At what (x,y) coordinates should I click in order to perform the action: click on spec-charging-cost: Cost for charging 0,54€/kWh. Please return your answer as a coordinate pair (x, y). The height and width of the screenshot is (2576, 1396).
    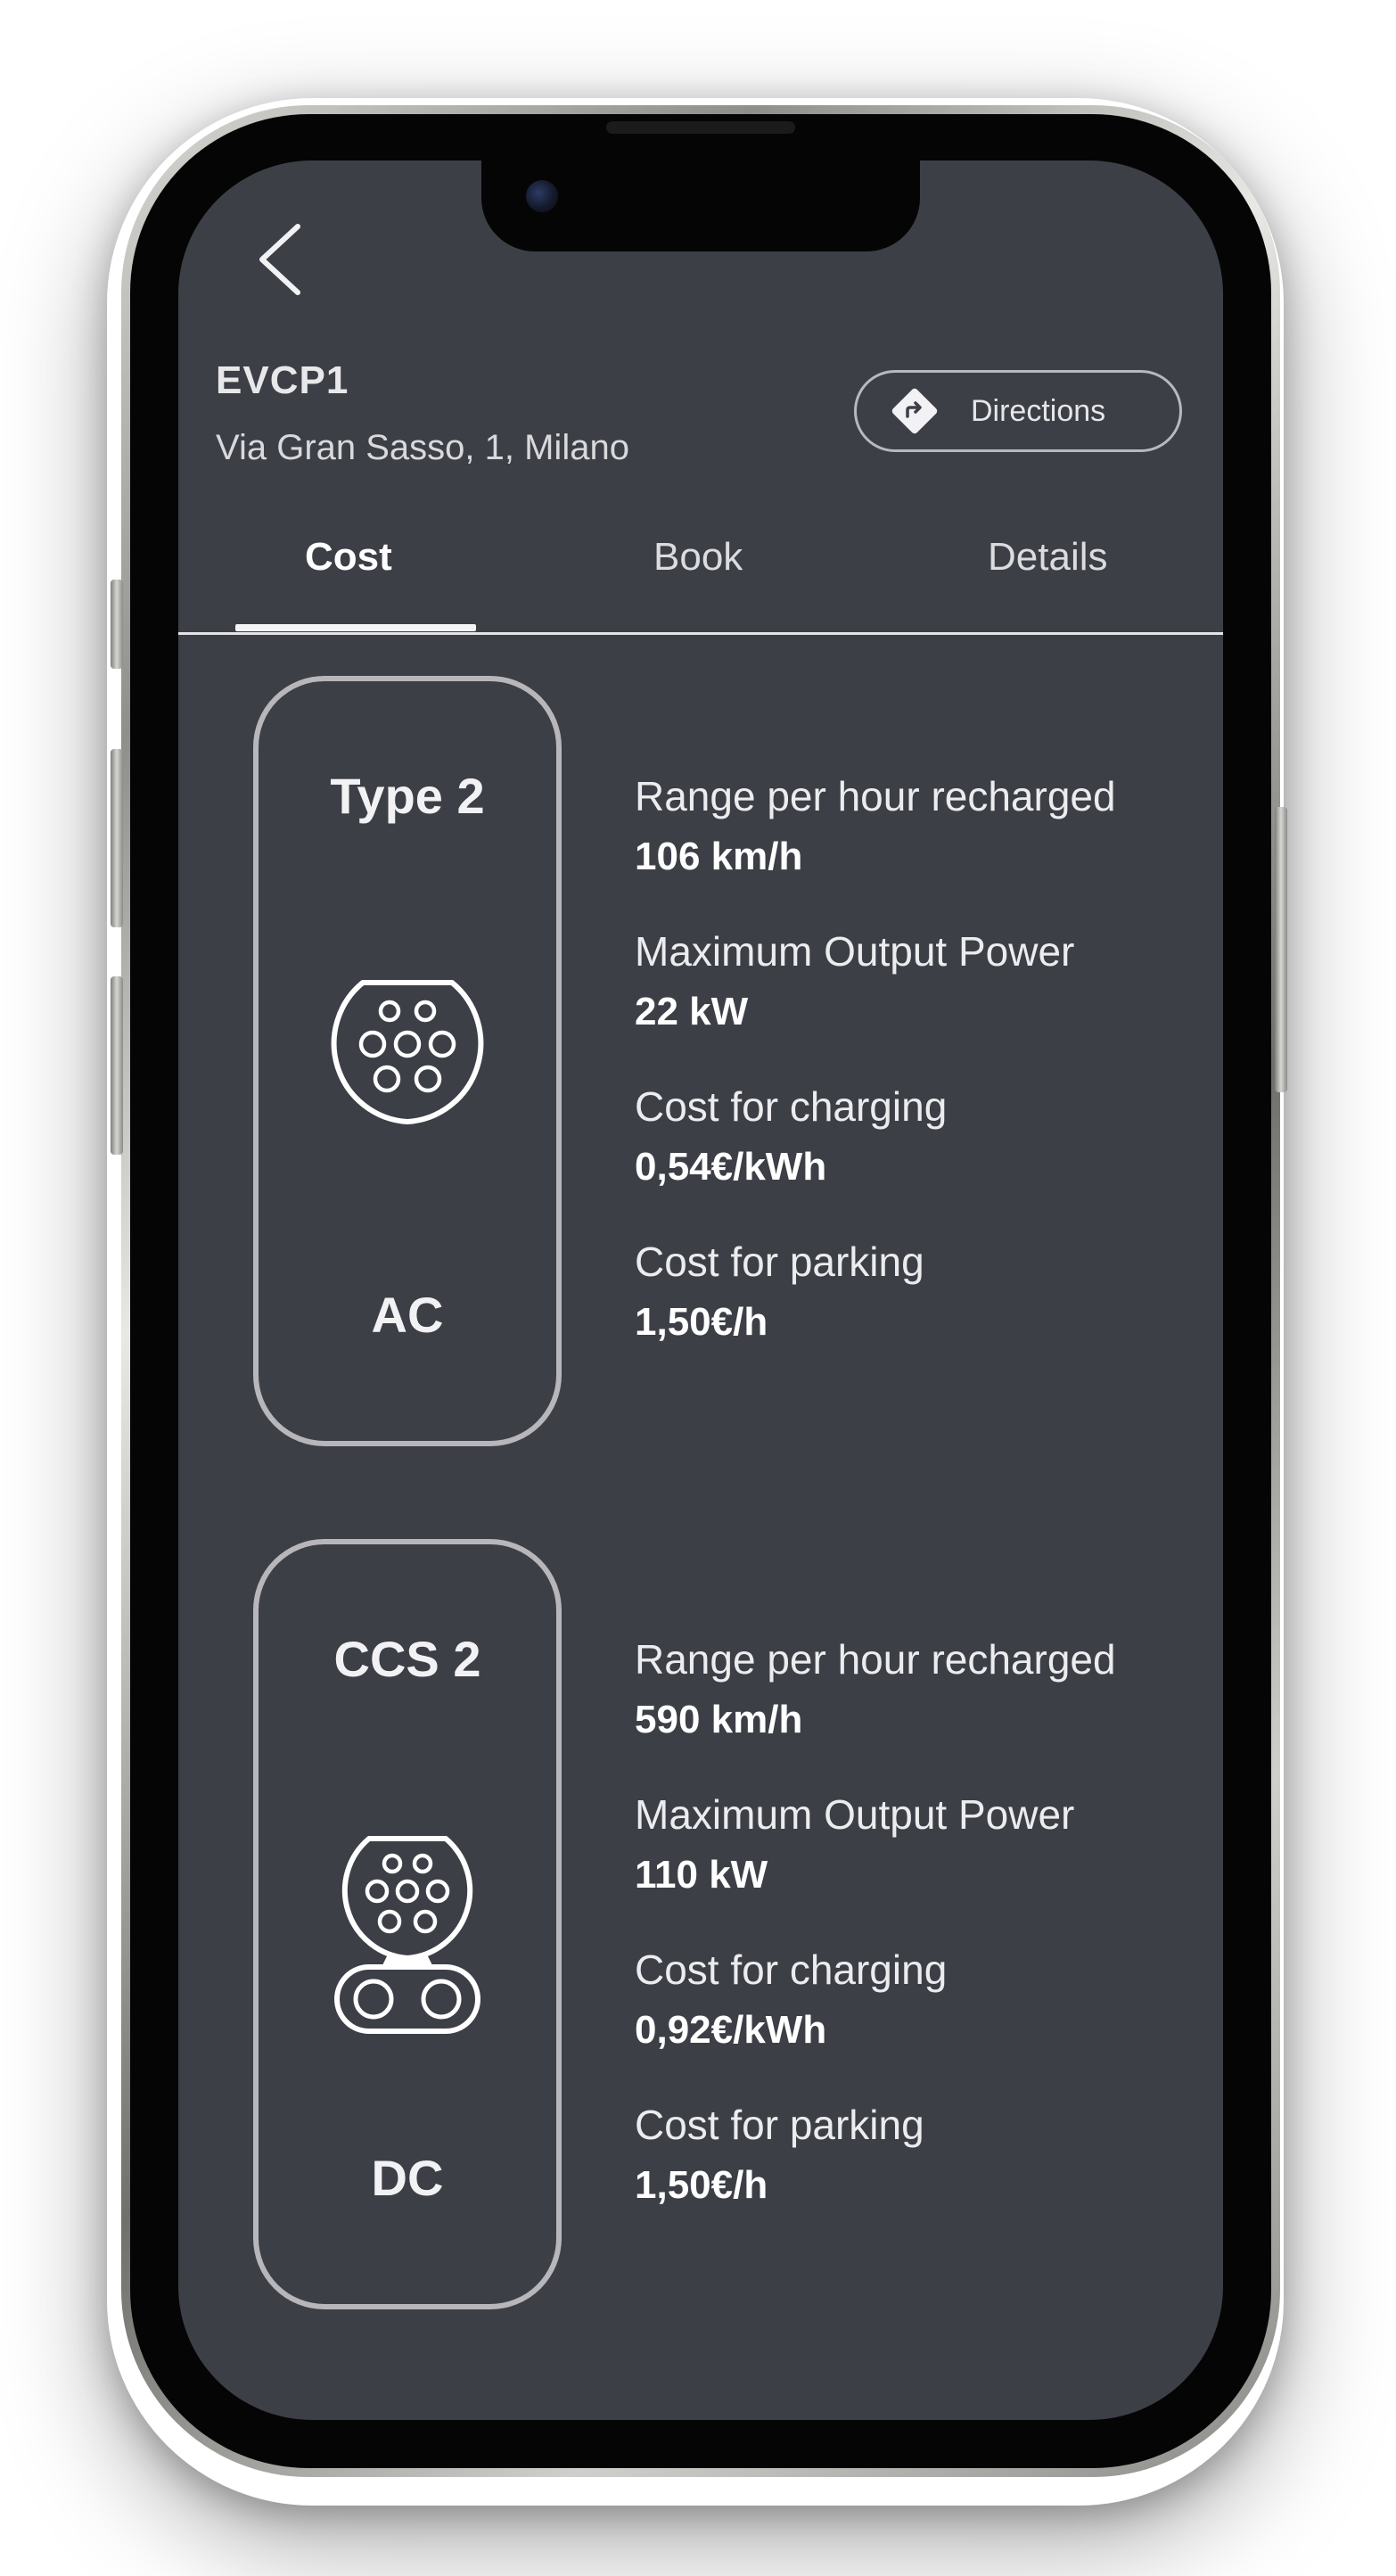
    Looking at the image, I should click on (791, 1136).